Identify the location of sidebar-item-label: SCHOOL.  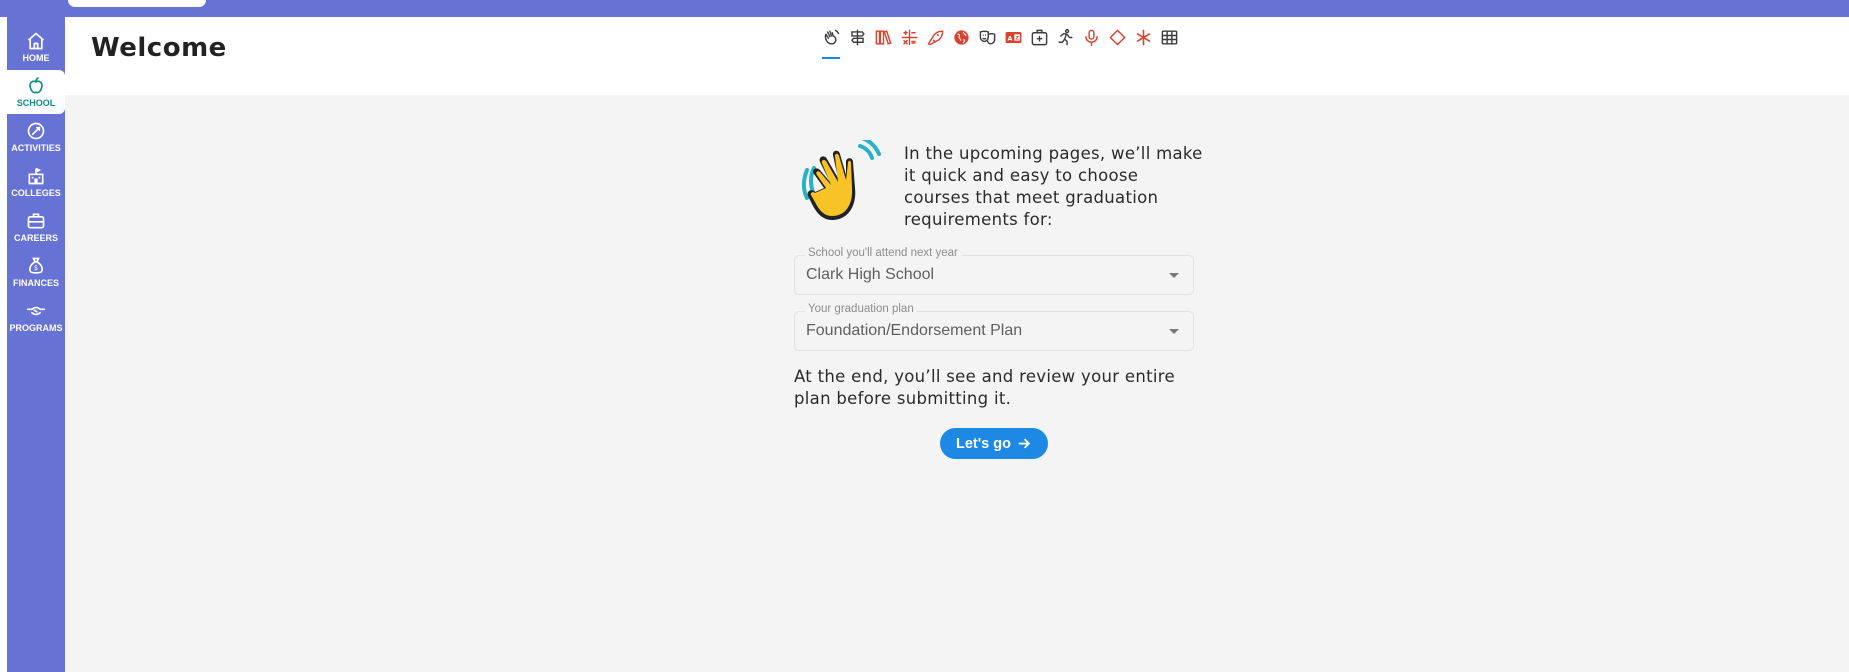
(36, 103).